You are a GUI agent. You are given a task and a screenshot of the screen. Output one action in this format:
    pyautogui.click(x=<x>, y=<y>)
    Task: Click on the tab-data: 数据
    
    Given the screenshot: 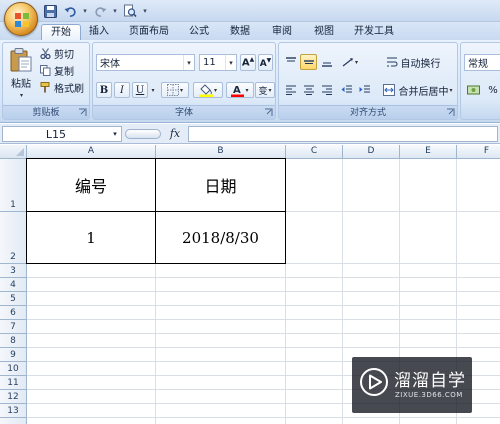 What is the action you would take?
    pyautogui.click(x=240, y=32)
    